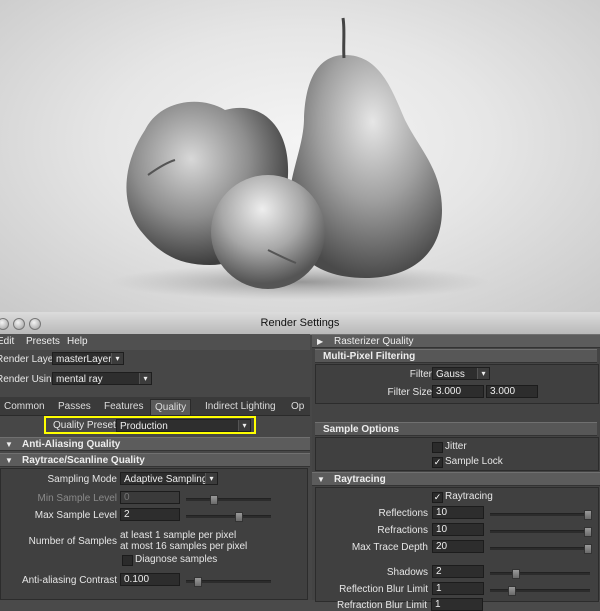  I want to click on shadows-slider, so click(540, 574).